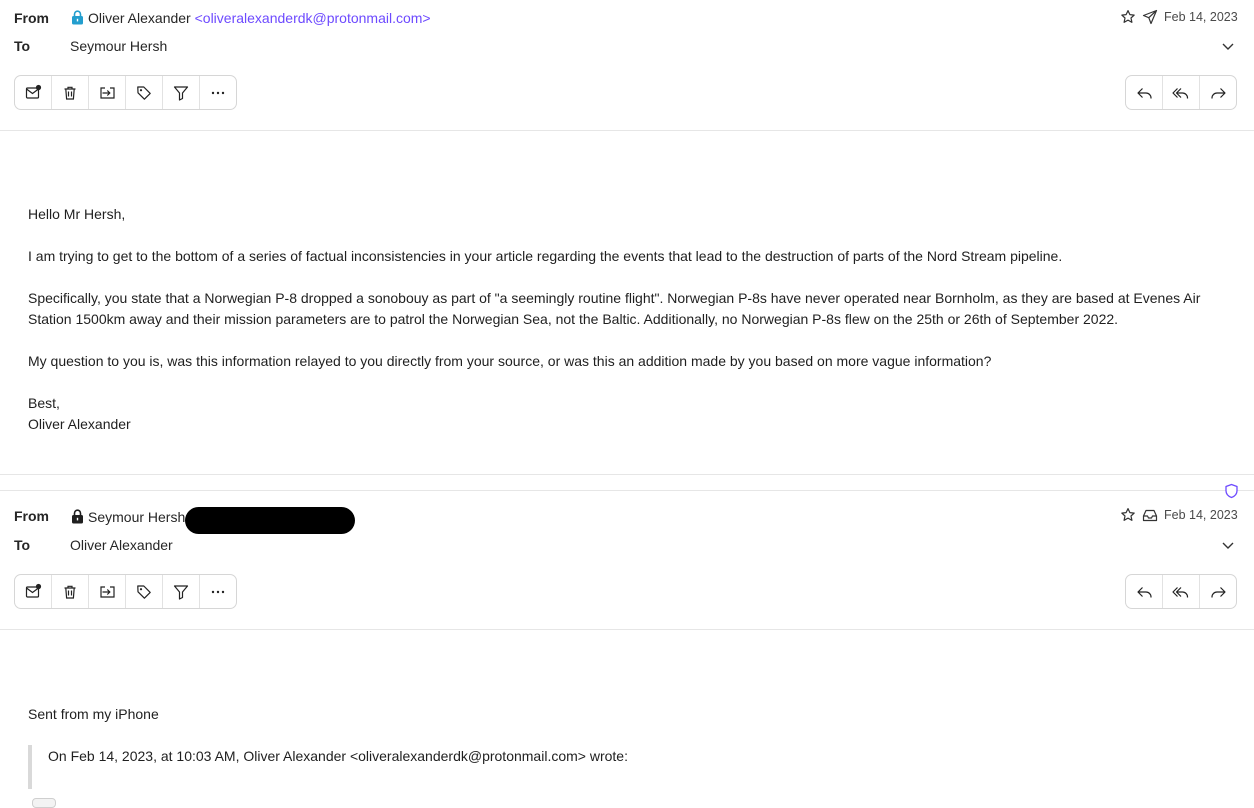 This screenshot has height=808, width=1254. What do you see at coordinates (270, 520) in the screenshot?
I see `redaction-mark` at bounding box center [270, 520].